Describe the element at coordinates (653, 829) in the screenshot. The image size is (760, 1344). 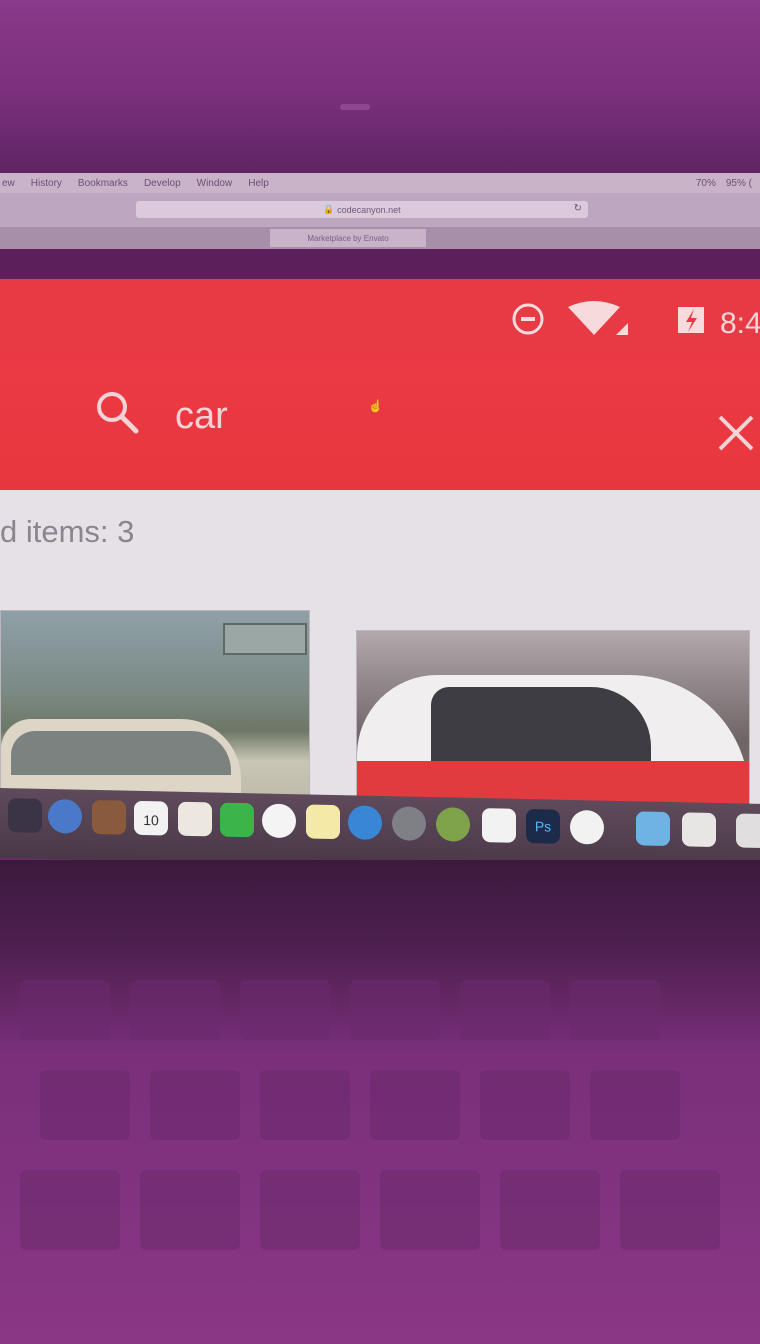
I see `folder-icon` at that location.